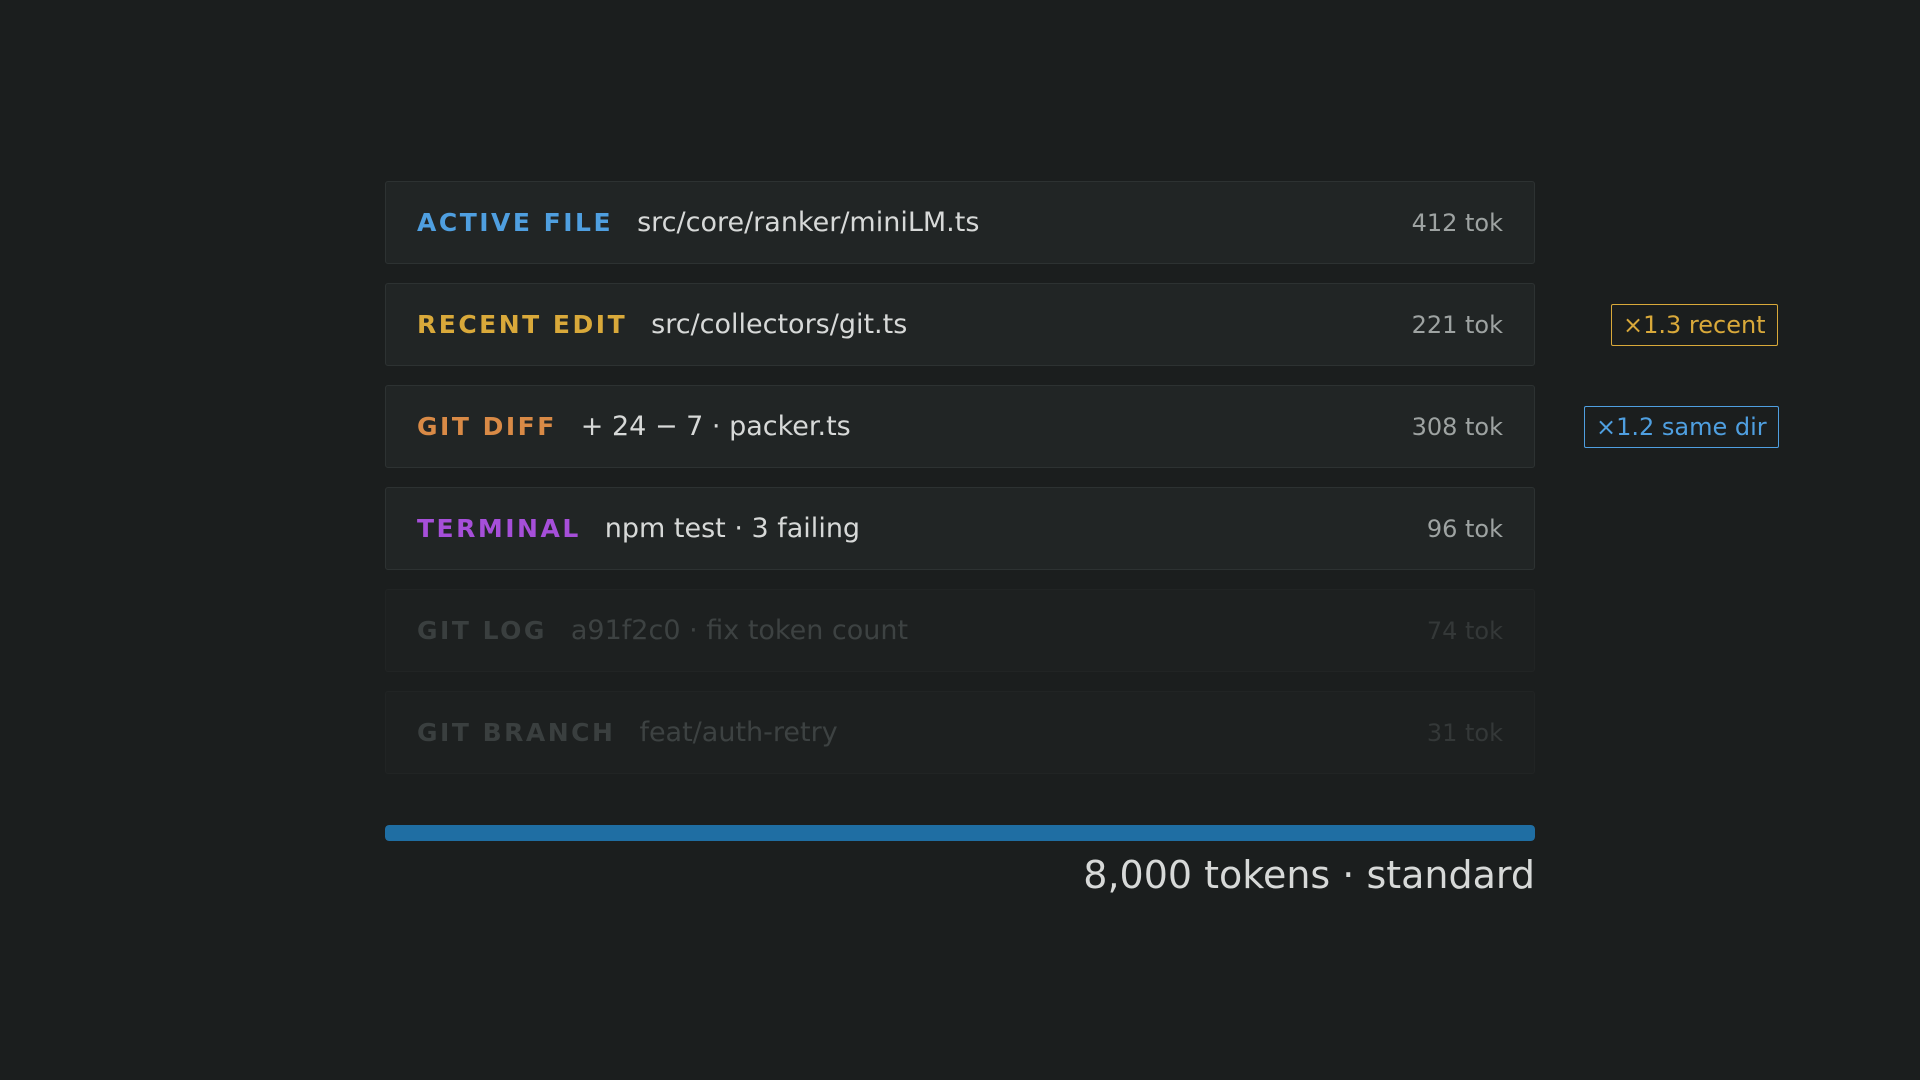 The height and width of the screenshot is (1080, 1920). What do you see at coordinates (482, 630) in the screenshot?
I see `context-item-tag: GIT LOG` at bounding box center [482, 630].